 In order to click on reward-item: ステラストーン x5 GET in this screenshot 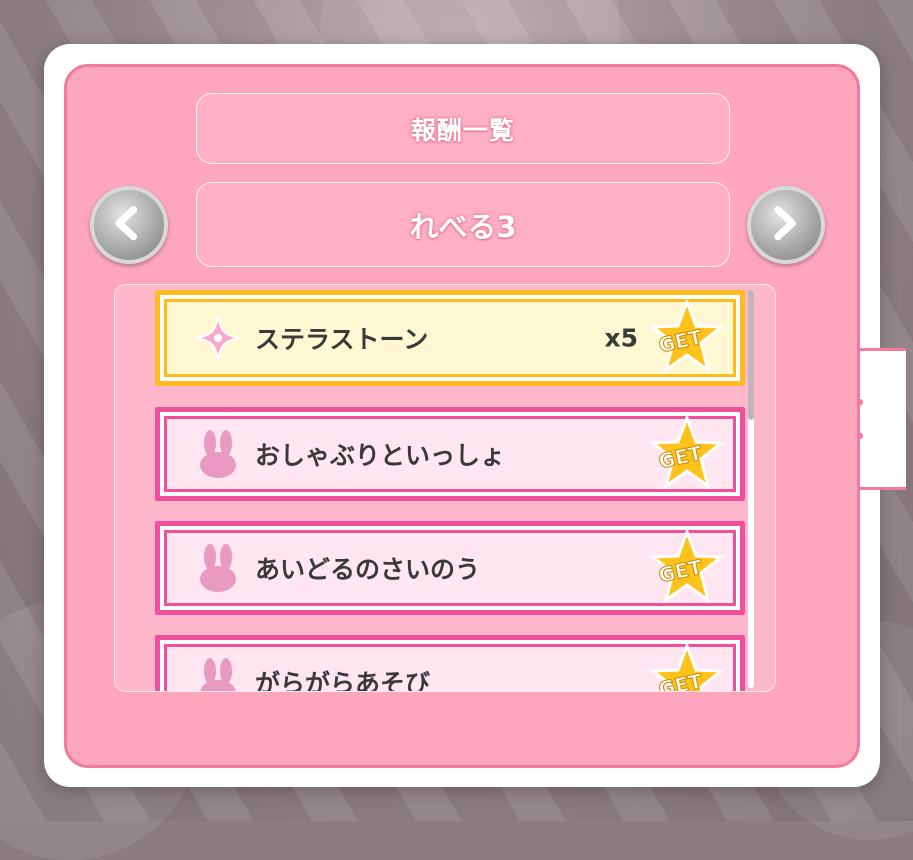, I will do `click(450, 338)`.